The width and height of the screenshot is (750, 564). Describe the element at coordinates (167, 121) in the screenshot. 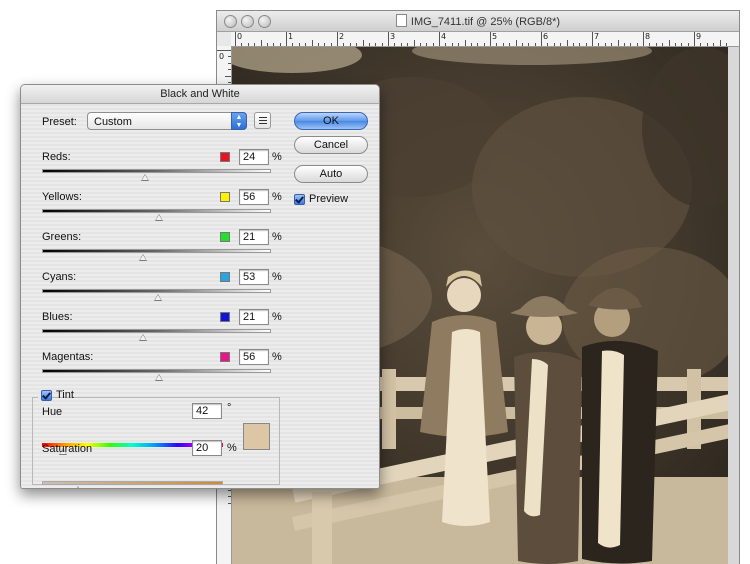

I see `preset-dropdown: Custom ▲ ▼` at that location.